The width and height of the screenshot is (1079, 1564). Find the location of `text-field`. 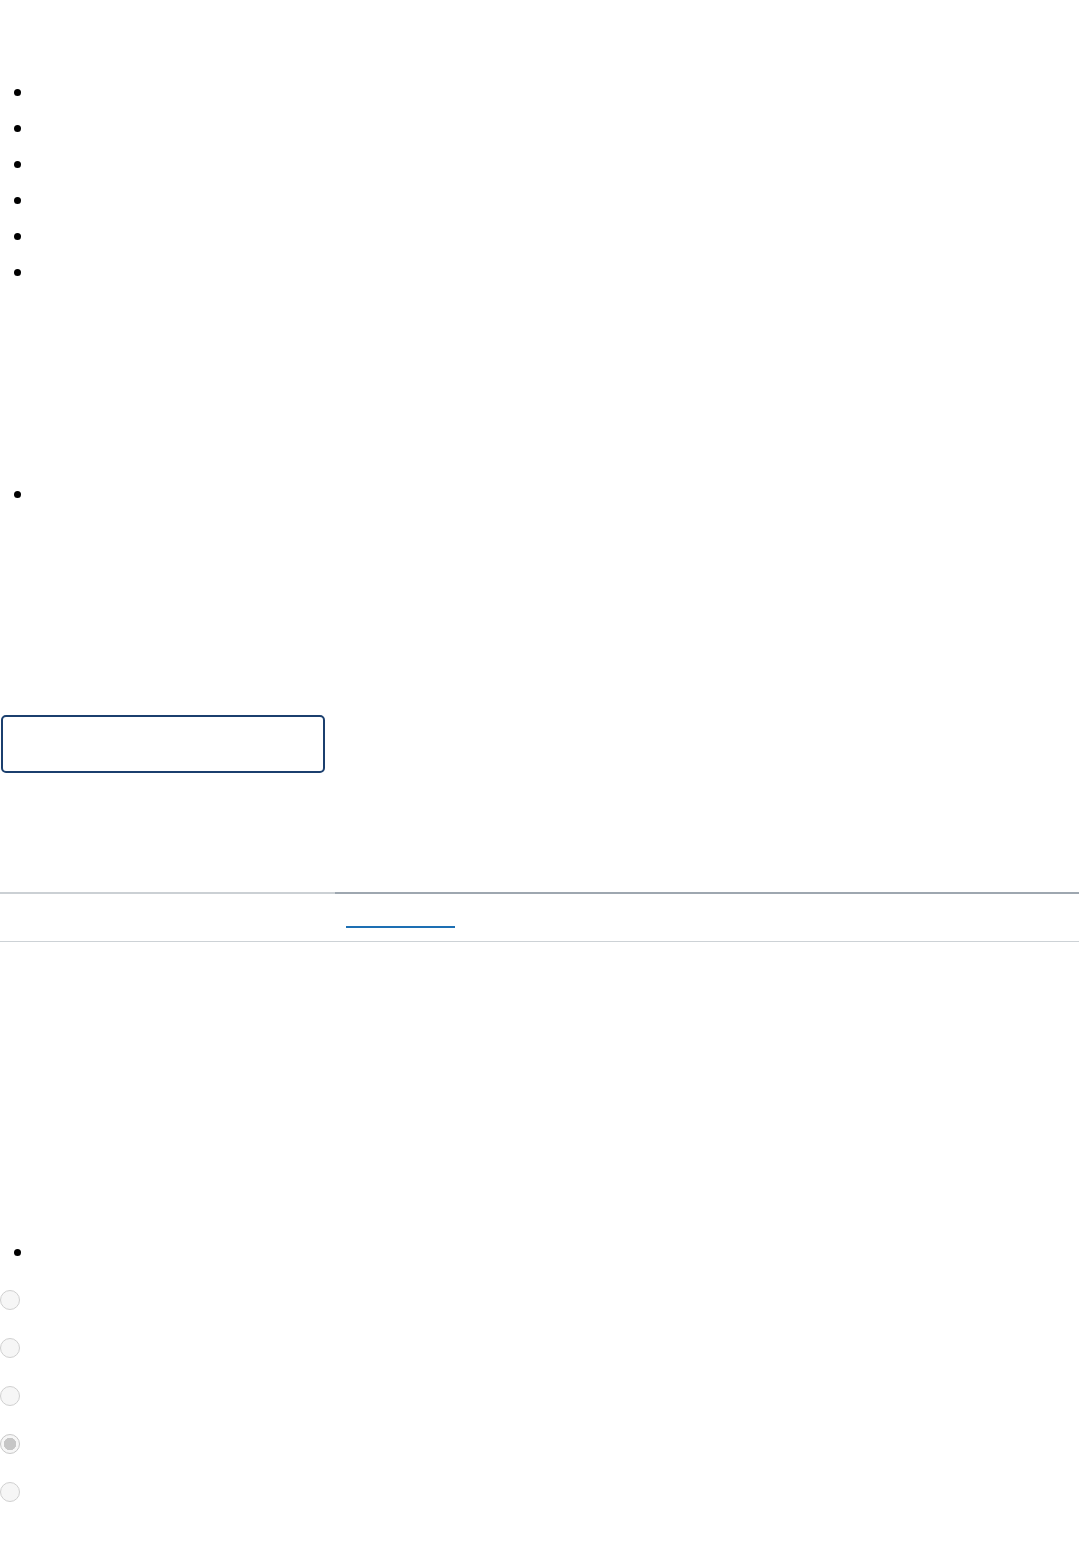

text-field is located at coordinates (163, 744).